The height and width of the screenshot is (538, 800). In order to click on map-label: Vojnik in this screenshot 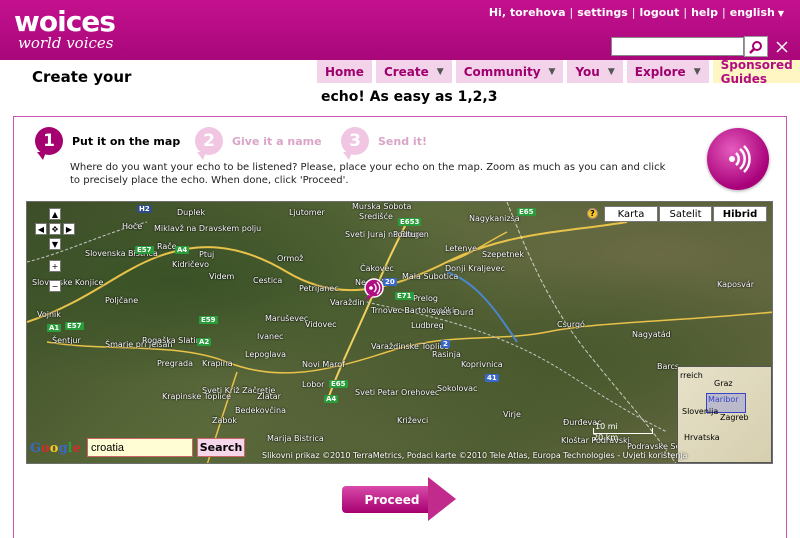, I will do `click(49, 314)`.